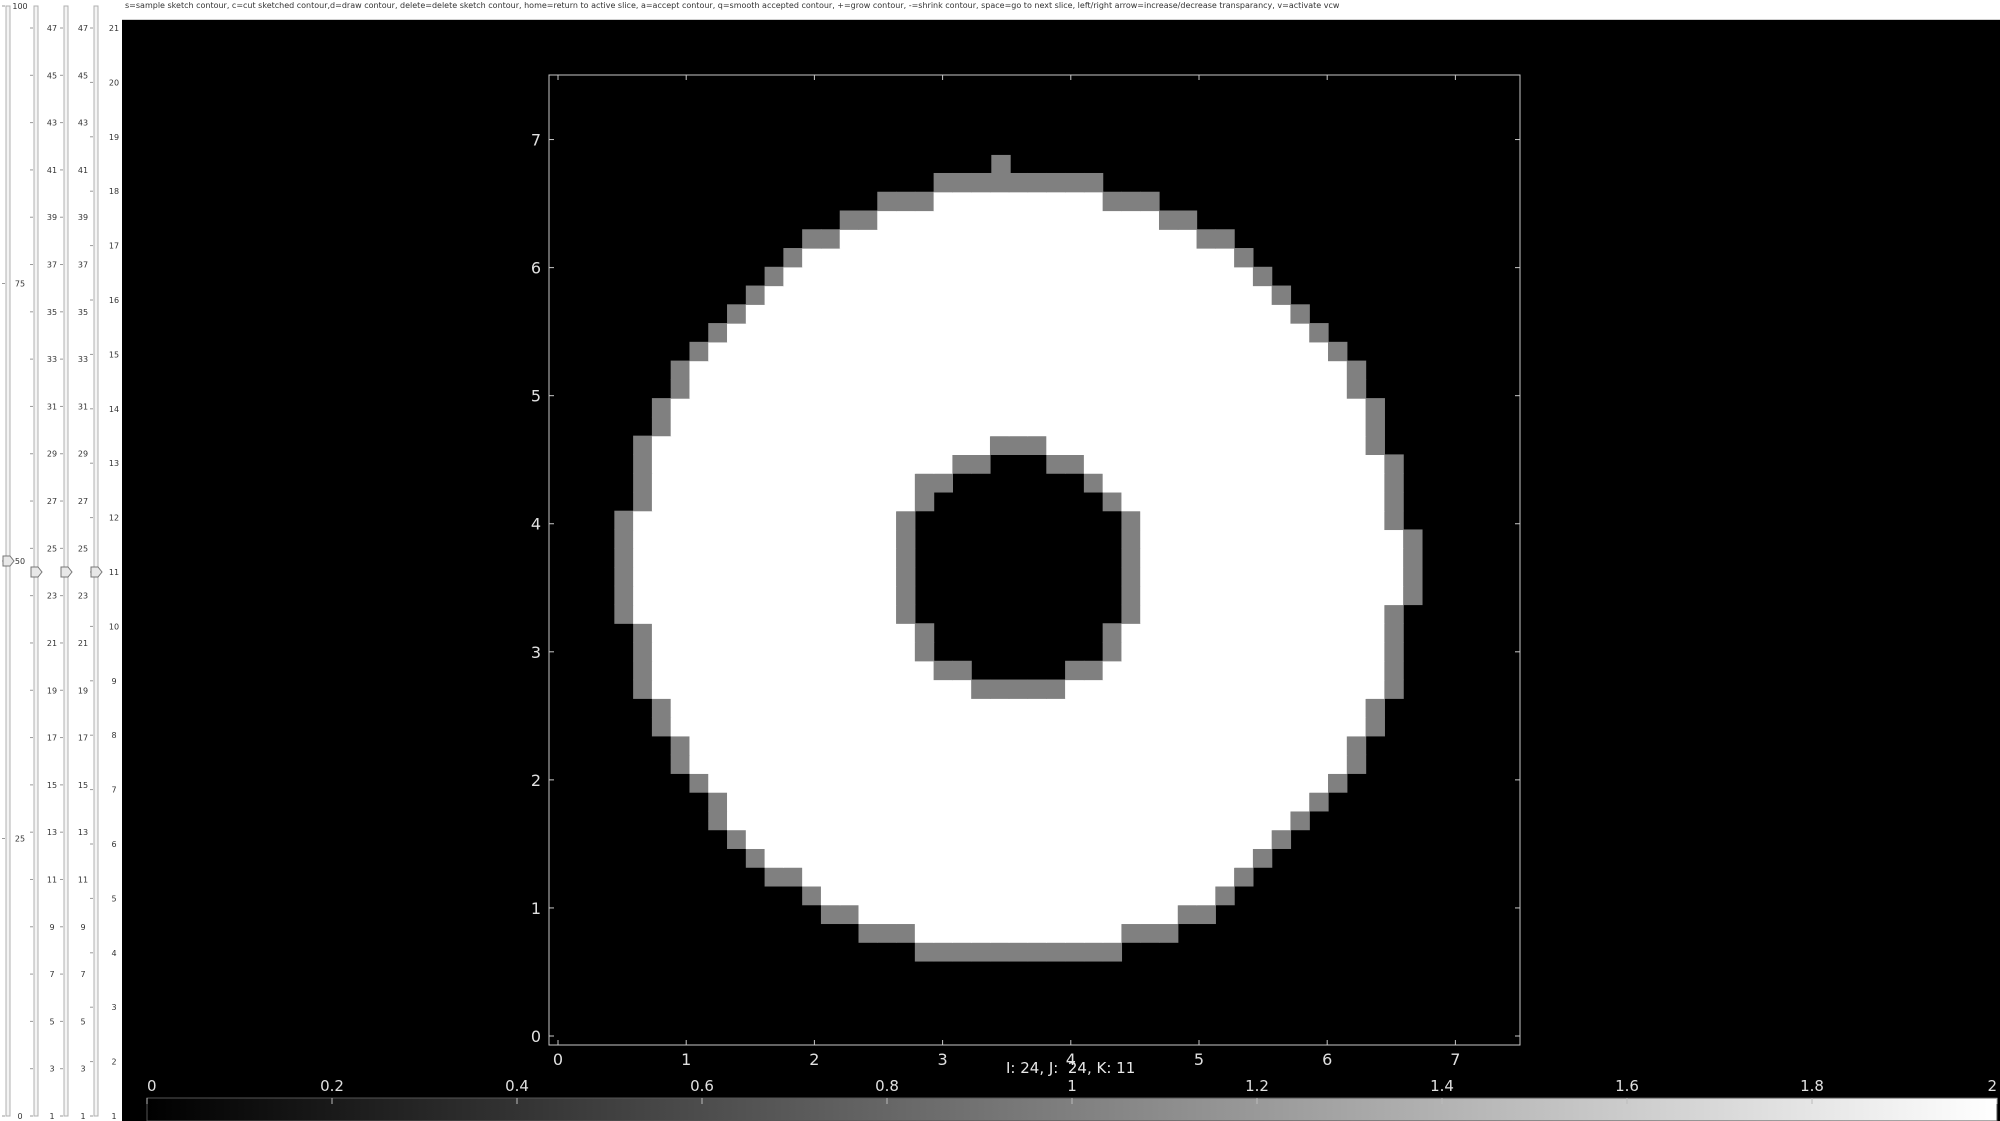 The width and height of the screenshot is (2000, 1121). What do you see at coordinates (96, 561) in the screenshot?
I see `slider-rail-slice` at bounding box center [96, 561].